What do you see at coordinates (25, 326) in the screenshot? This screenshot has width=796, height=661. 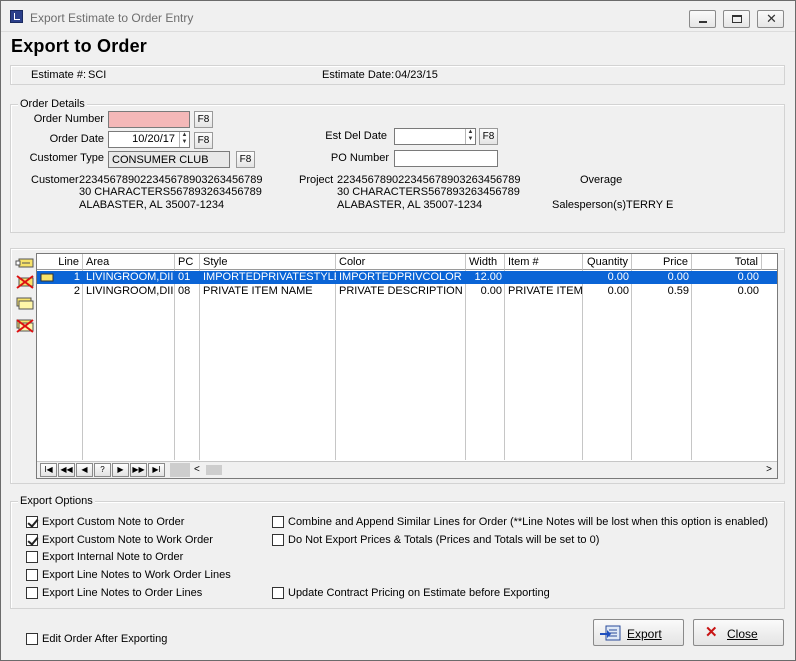 I see `delete-notes-icon` at bounding box center [25, 326].